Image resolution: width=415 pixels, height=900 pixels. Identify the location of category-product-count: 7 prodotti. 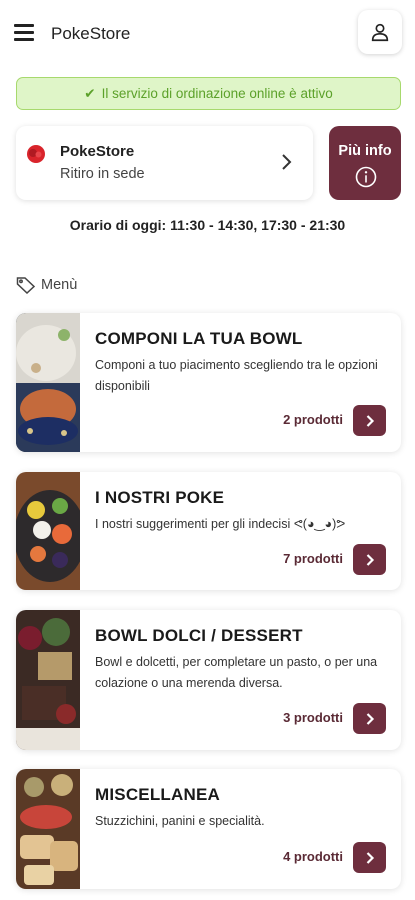
(313, 558).